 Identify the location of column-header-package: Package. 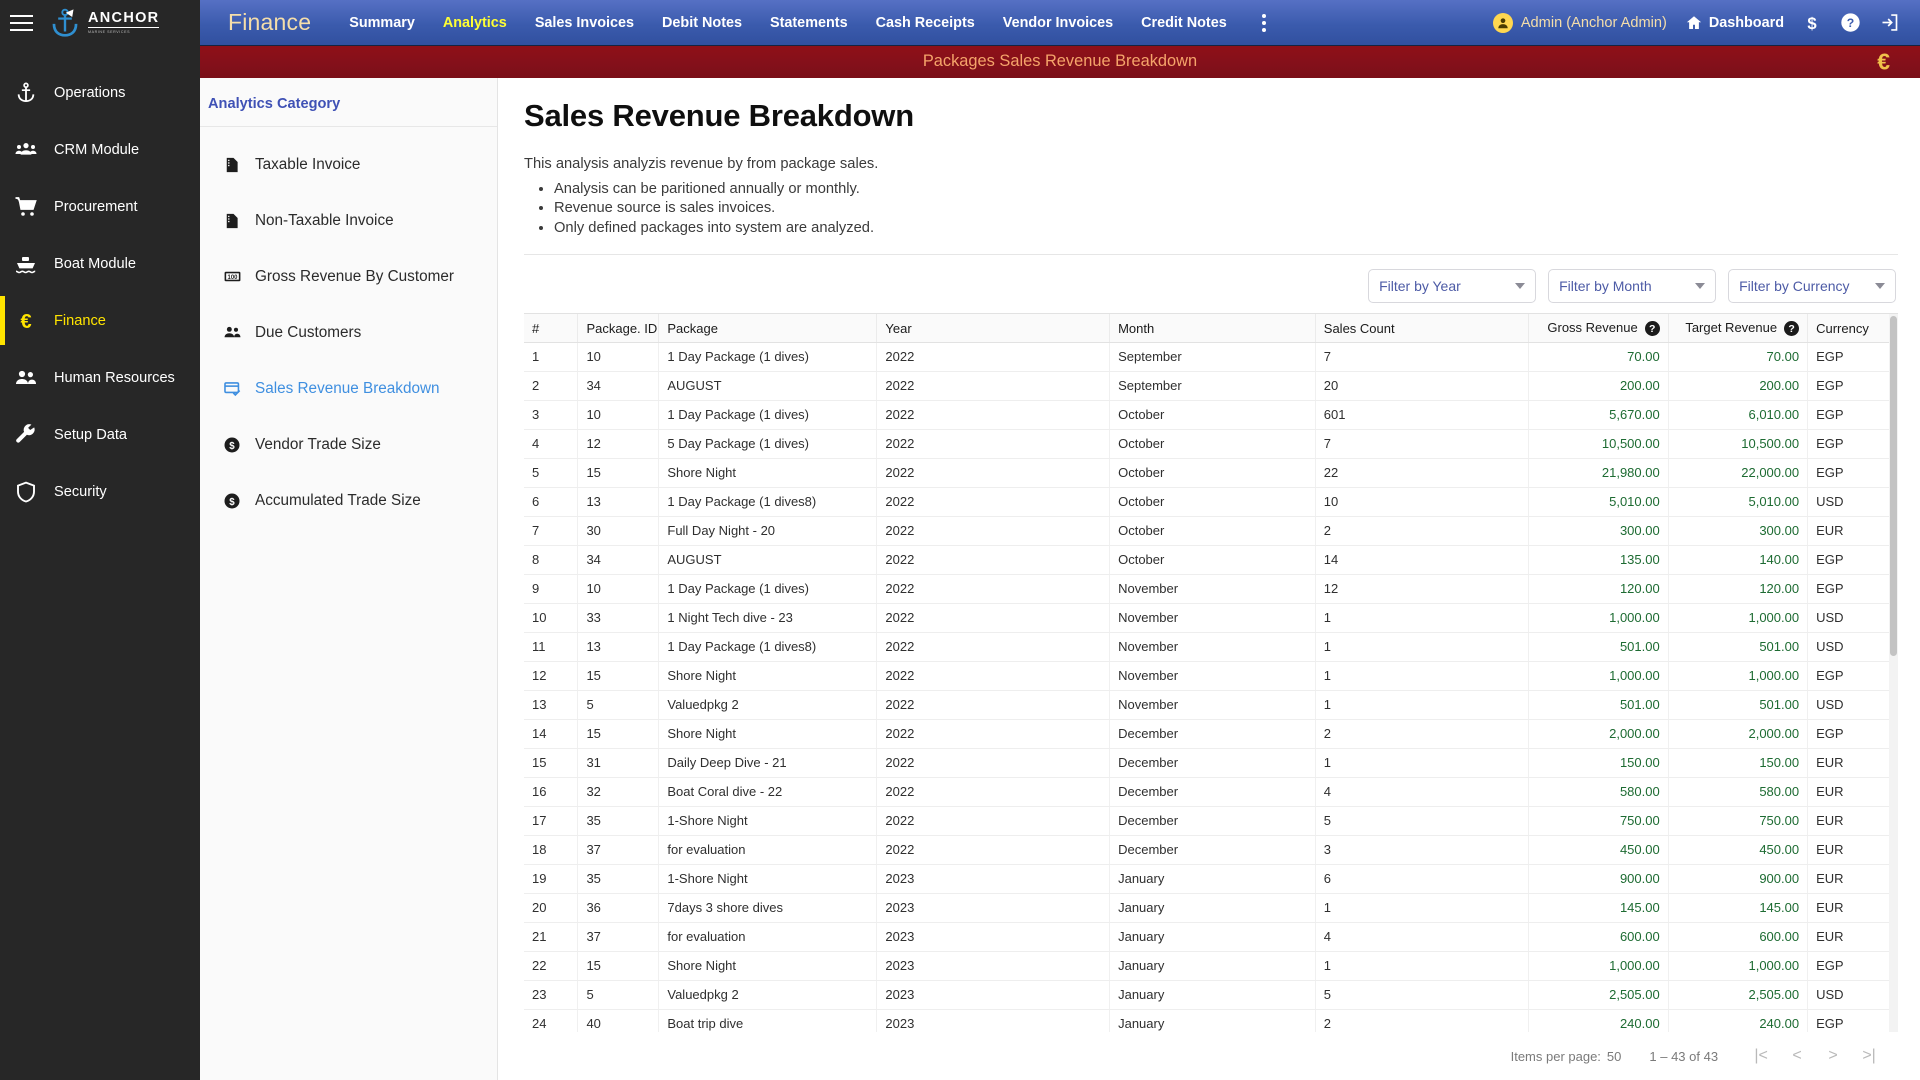
(768, 328).